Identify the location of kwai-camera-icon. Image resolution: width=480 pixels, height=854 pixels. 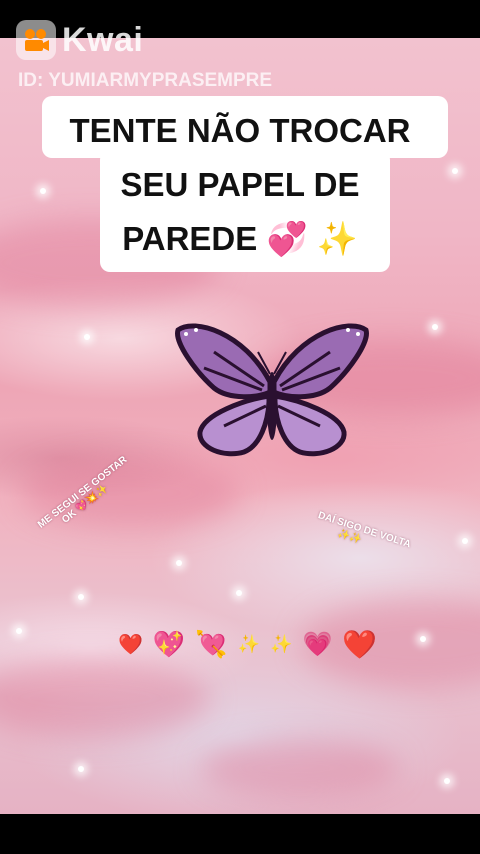
(36, 40).